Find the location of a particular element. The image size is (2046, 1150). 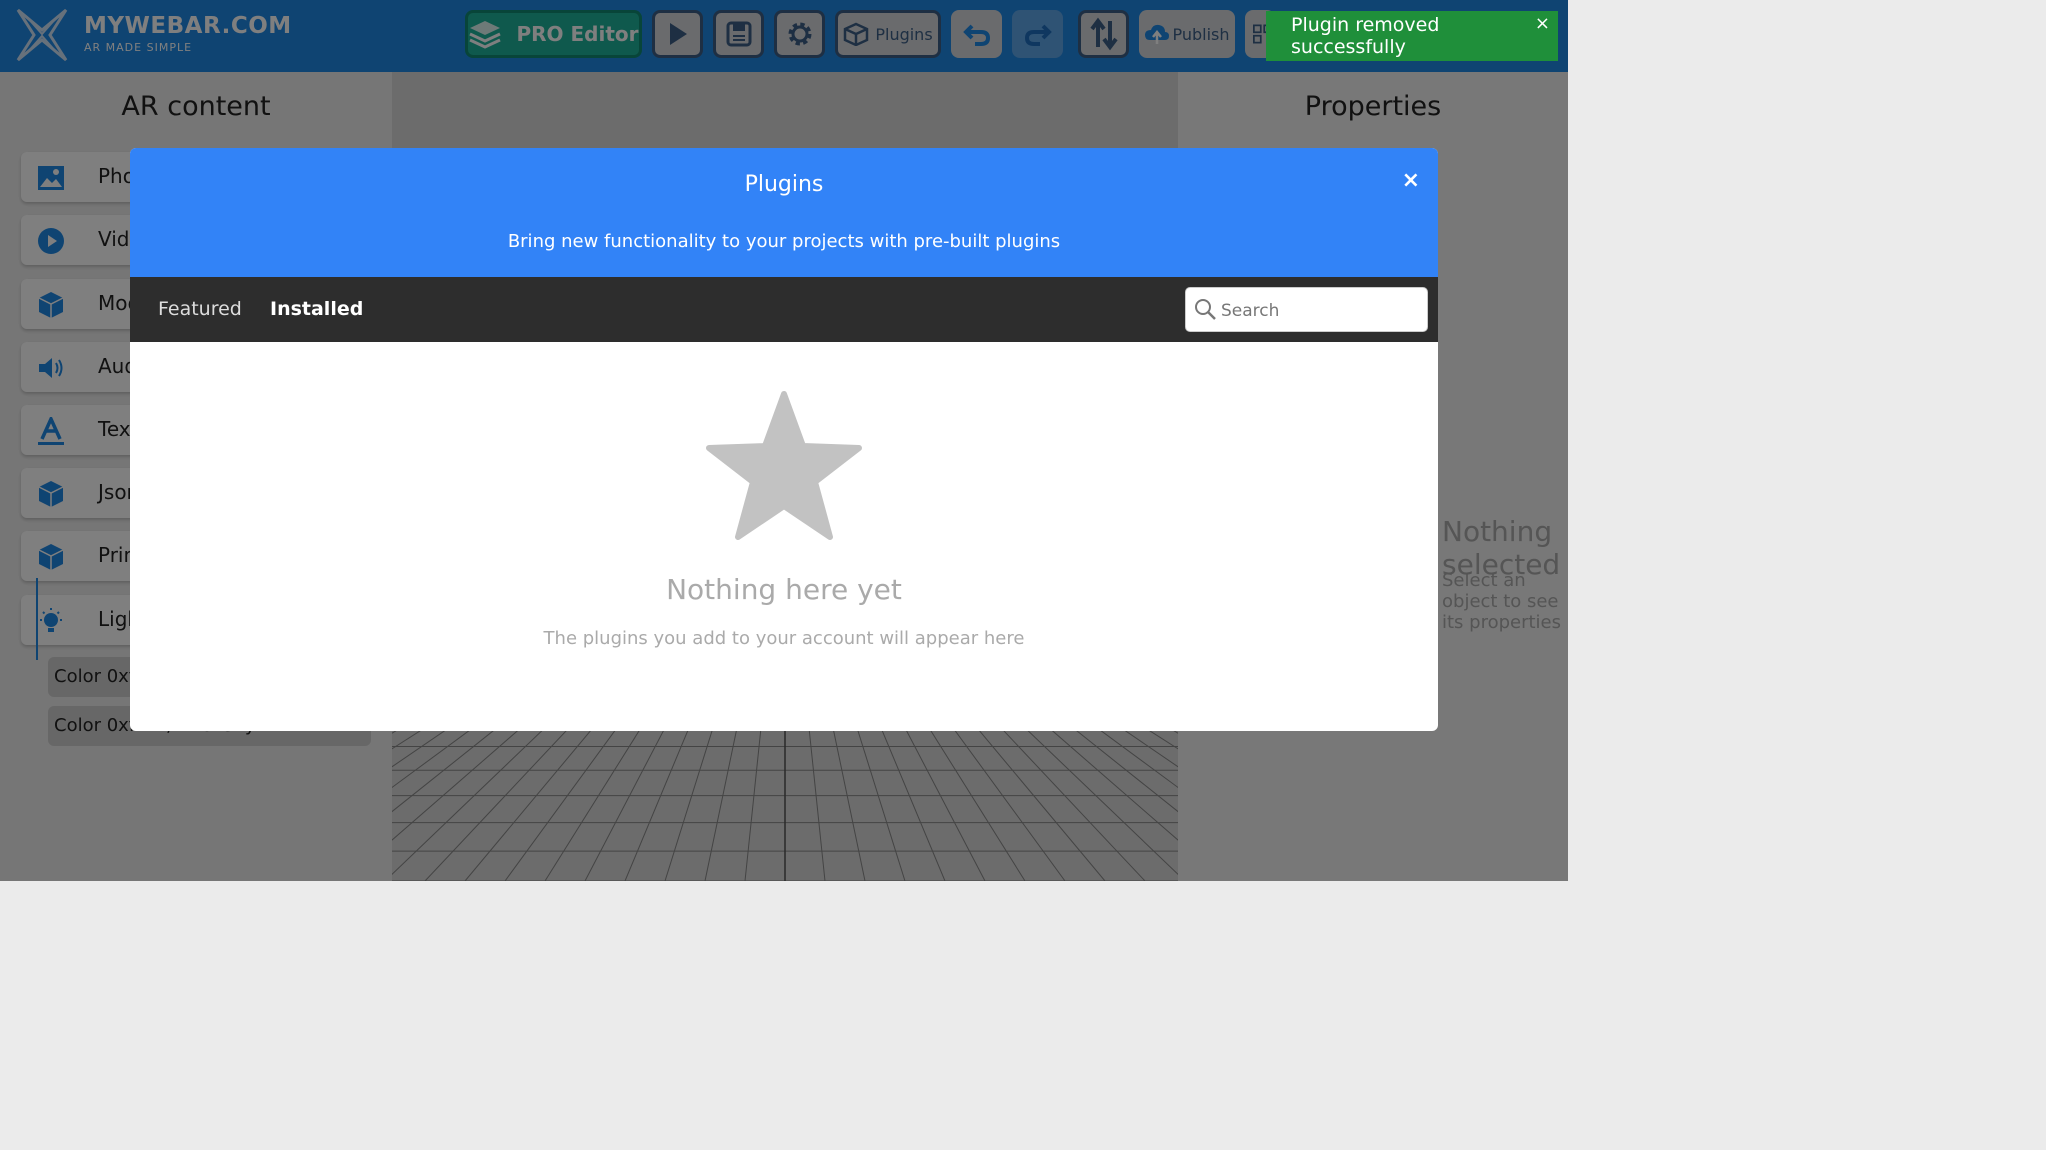

modal-tab-bar: Featured Installed is located at coordinates (784, 309).